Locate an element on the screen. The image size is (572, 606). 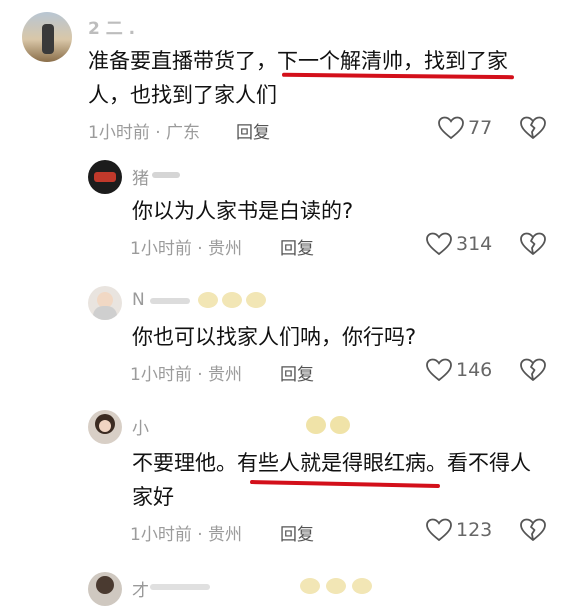
like-button: 314 is located at coordinates (459, 244).